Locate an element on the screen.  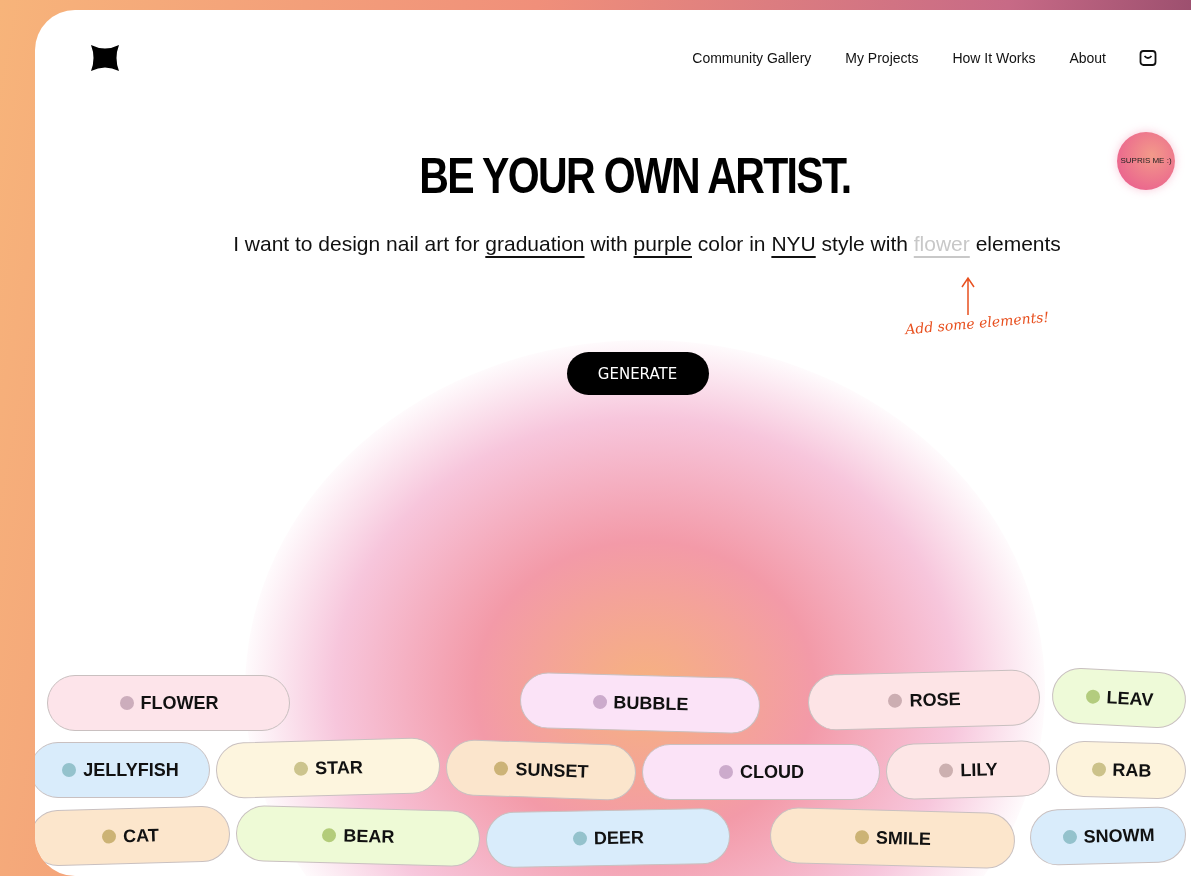
chip-label: SUNSET is located at coordinates (552, 770).